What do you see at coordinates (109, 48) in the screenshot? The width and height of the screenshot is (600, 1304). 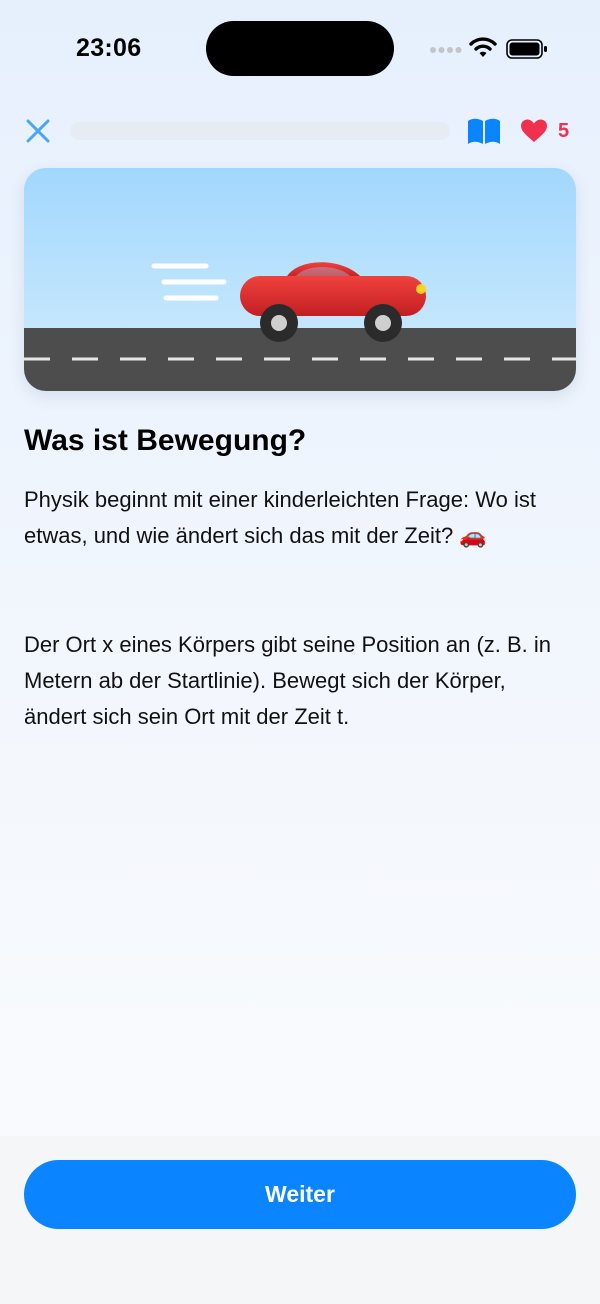 I see `status-time: 23:06` at bounding box center [109, 48].